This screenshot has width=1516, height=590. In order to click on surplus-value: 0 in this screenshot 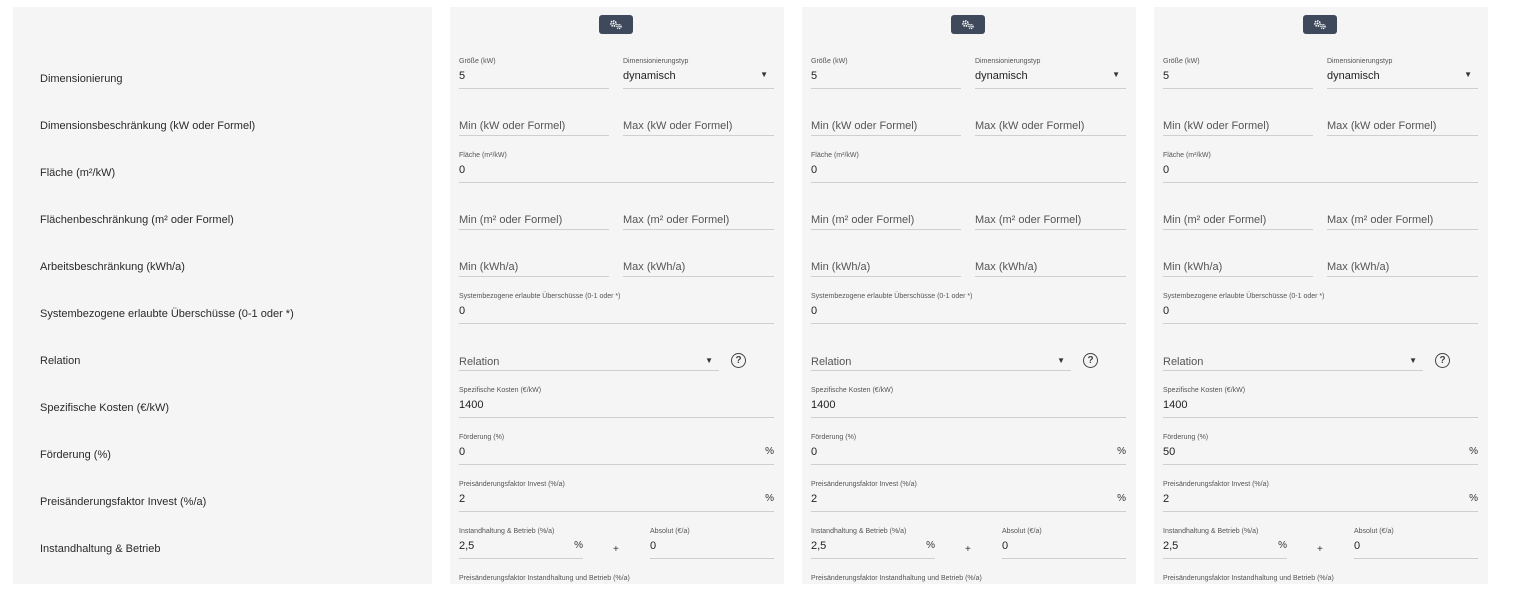, I will do `click(814, 311)`.